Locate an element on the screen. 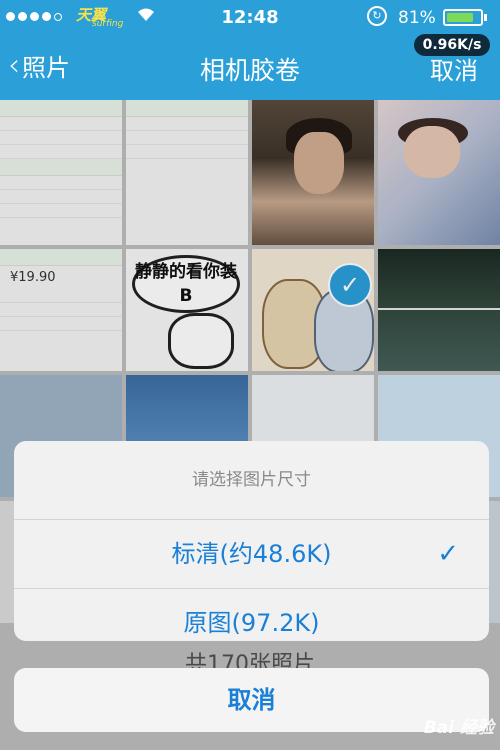  watermark-logo: Bai 经验 is located at coordinates (458, 728).